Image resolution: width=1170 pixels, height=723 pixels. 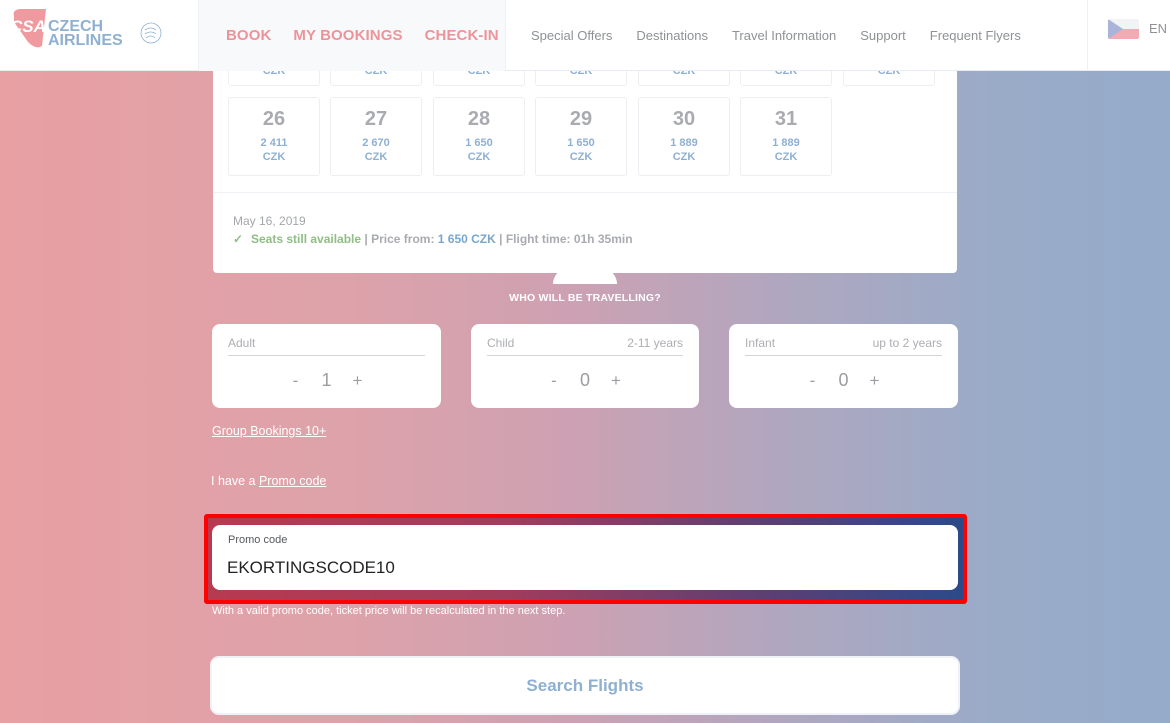 What do you see at coordinates (466, 239) in the screenshot?
I see `price-from-value: 1 650 CZK` at bounding box center [466, 239].